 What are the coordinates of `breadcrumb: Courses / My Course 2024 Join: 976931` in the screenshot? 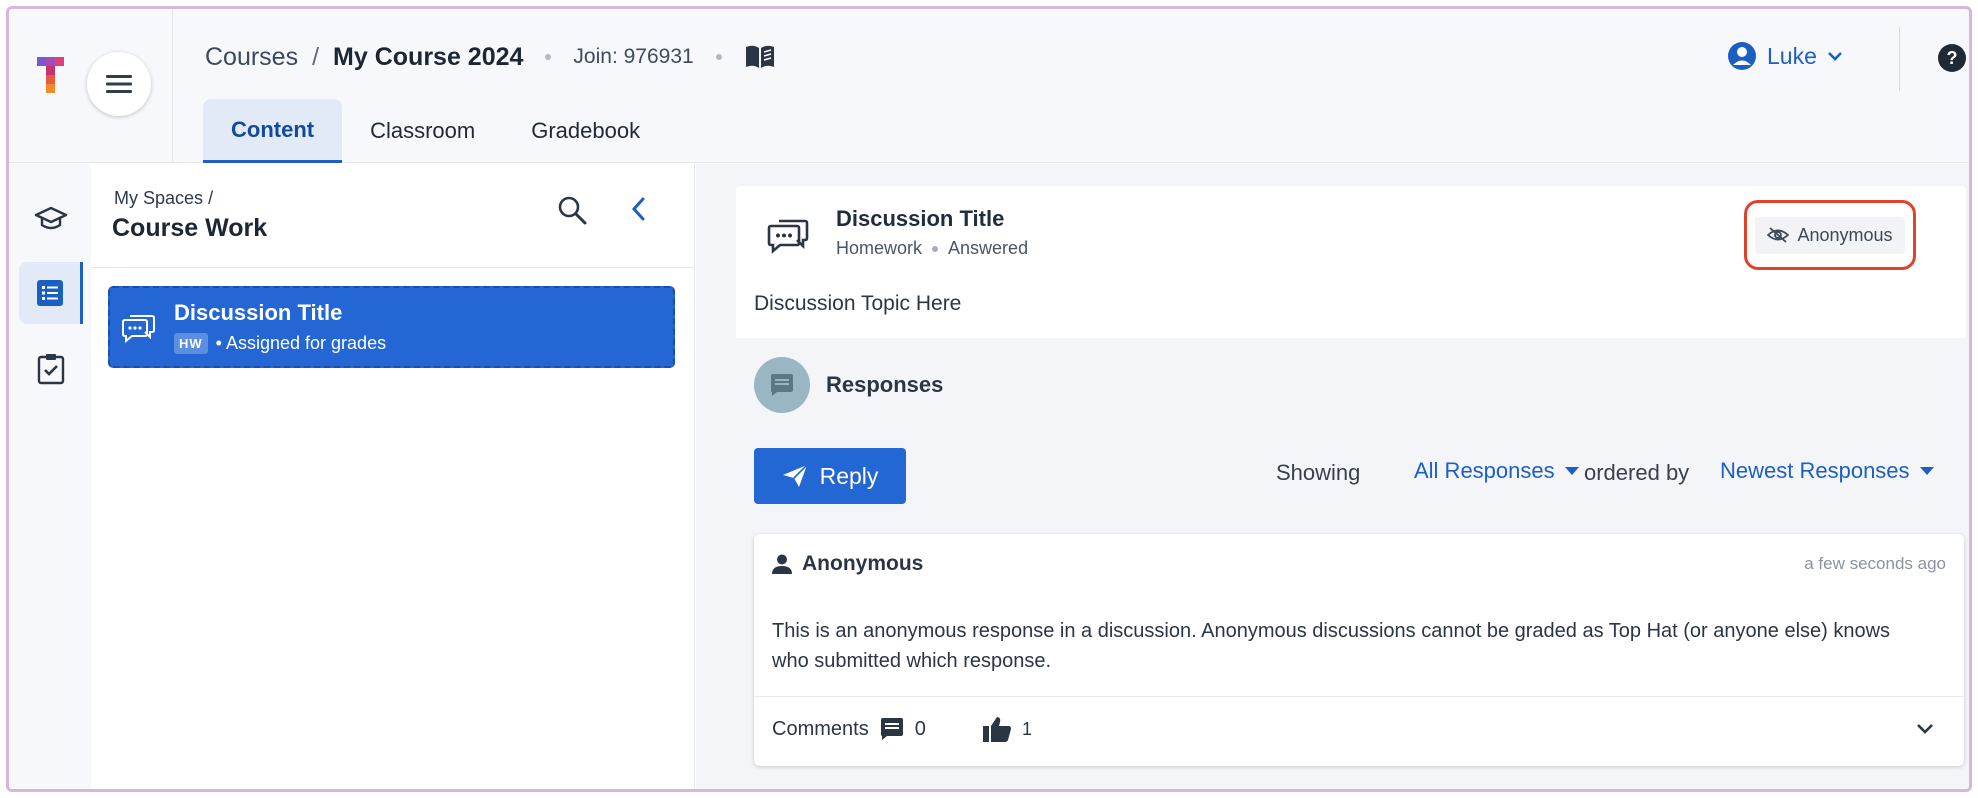 It's located at (490, 57).